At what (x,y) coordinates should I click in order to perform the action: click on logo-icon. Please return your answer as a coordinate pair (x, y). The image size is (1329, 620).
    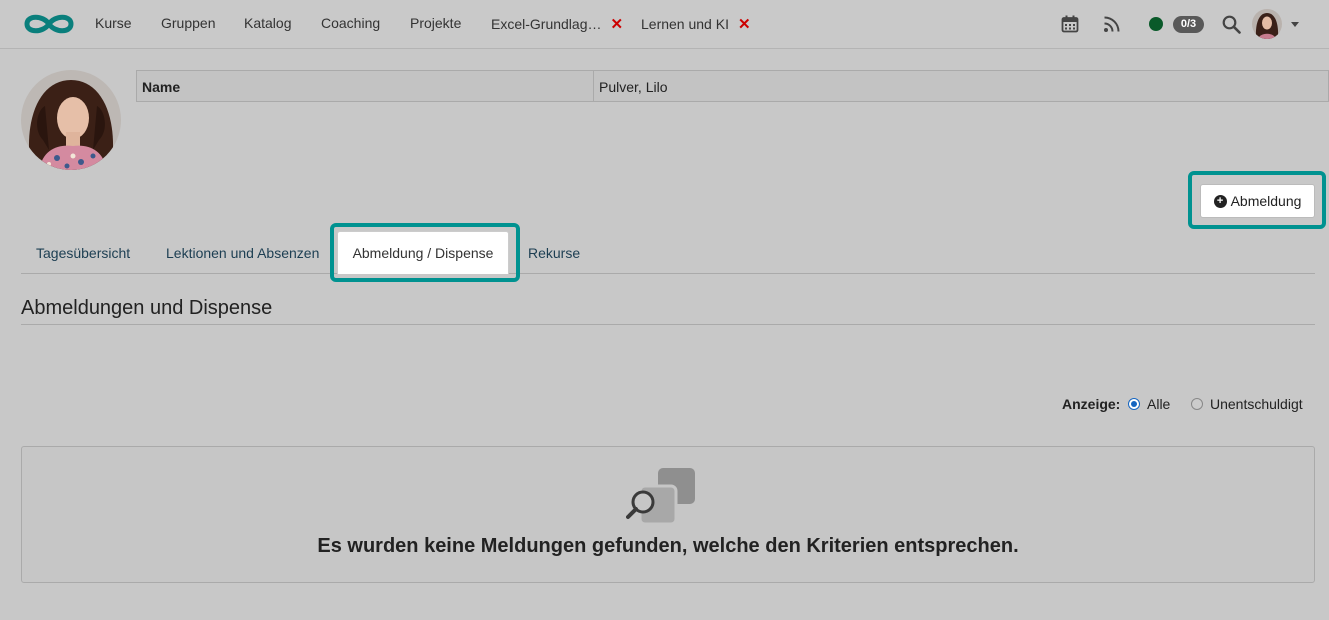
    Looking at the image, I should click on (49, 24).